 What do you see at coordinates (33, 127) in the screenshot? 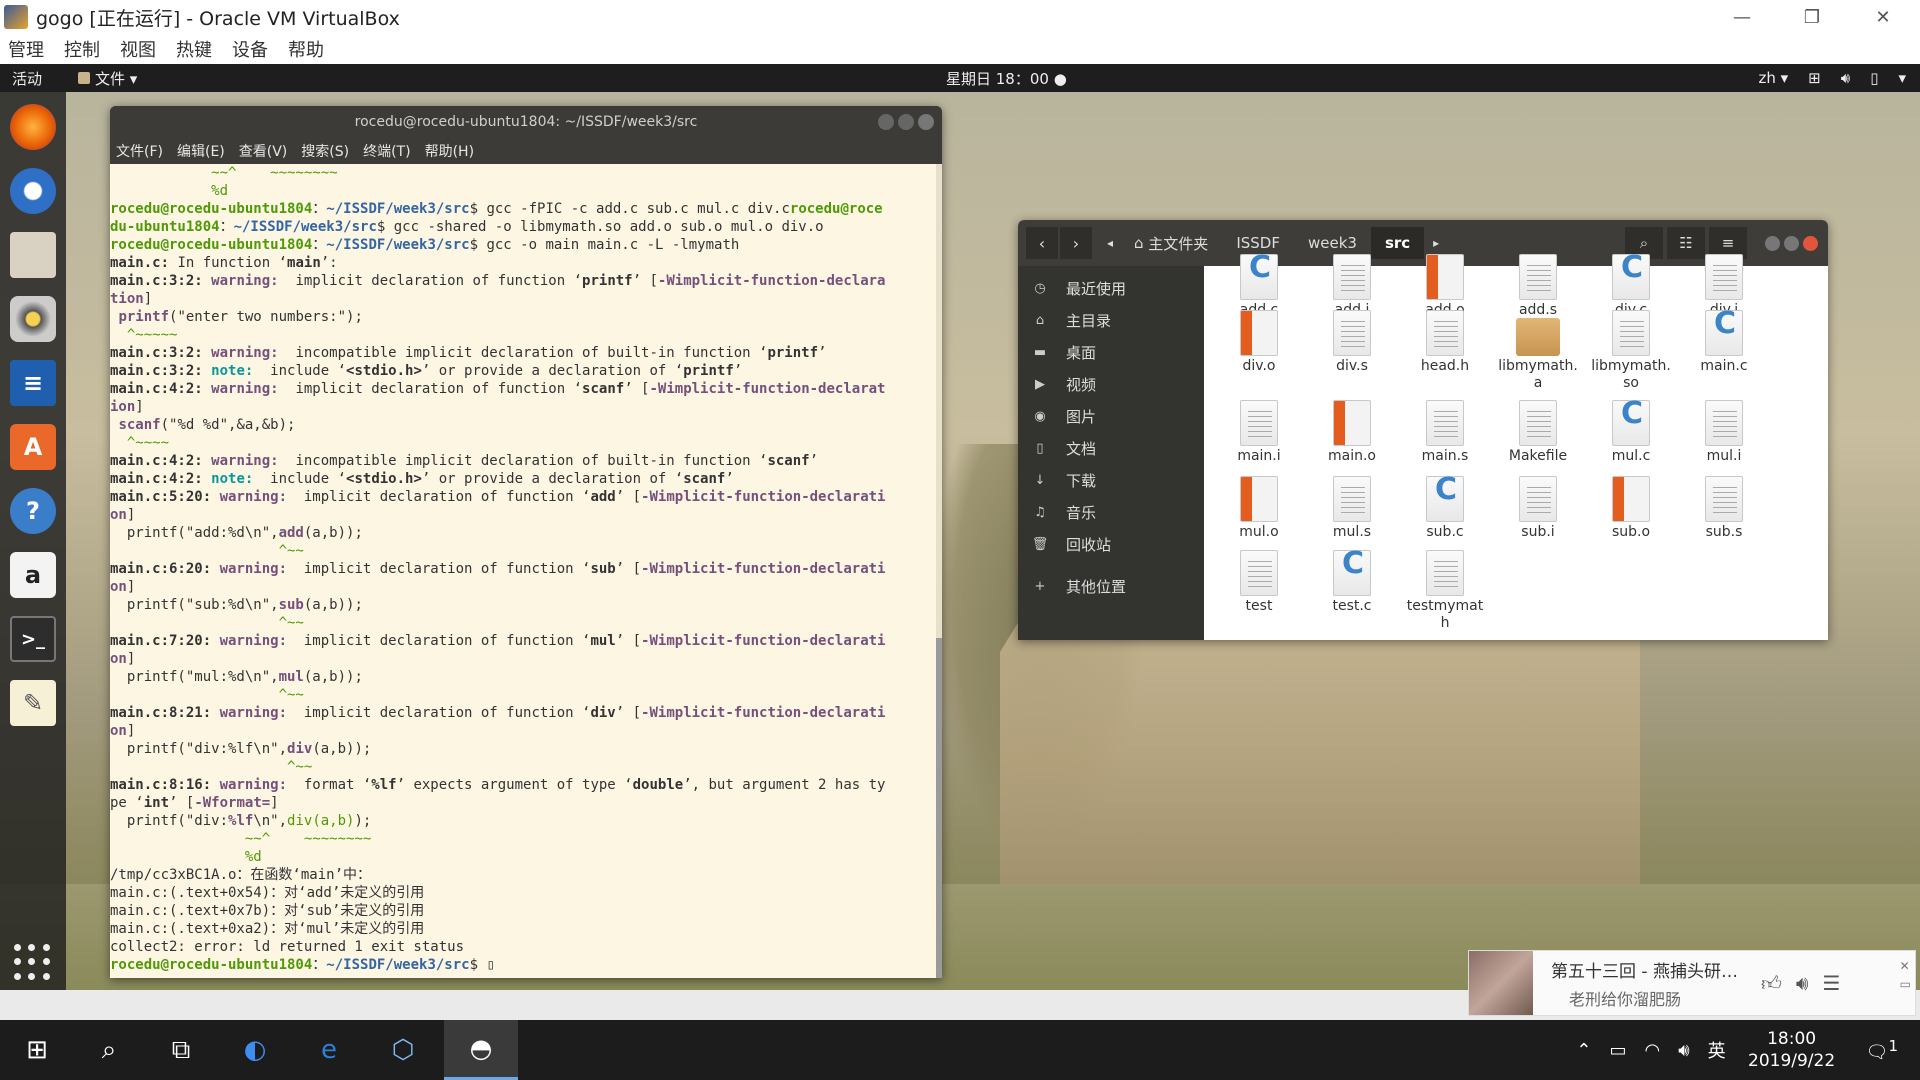
I see `firefox-icon` at bounding box center [33, 127].